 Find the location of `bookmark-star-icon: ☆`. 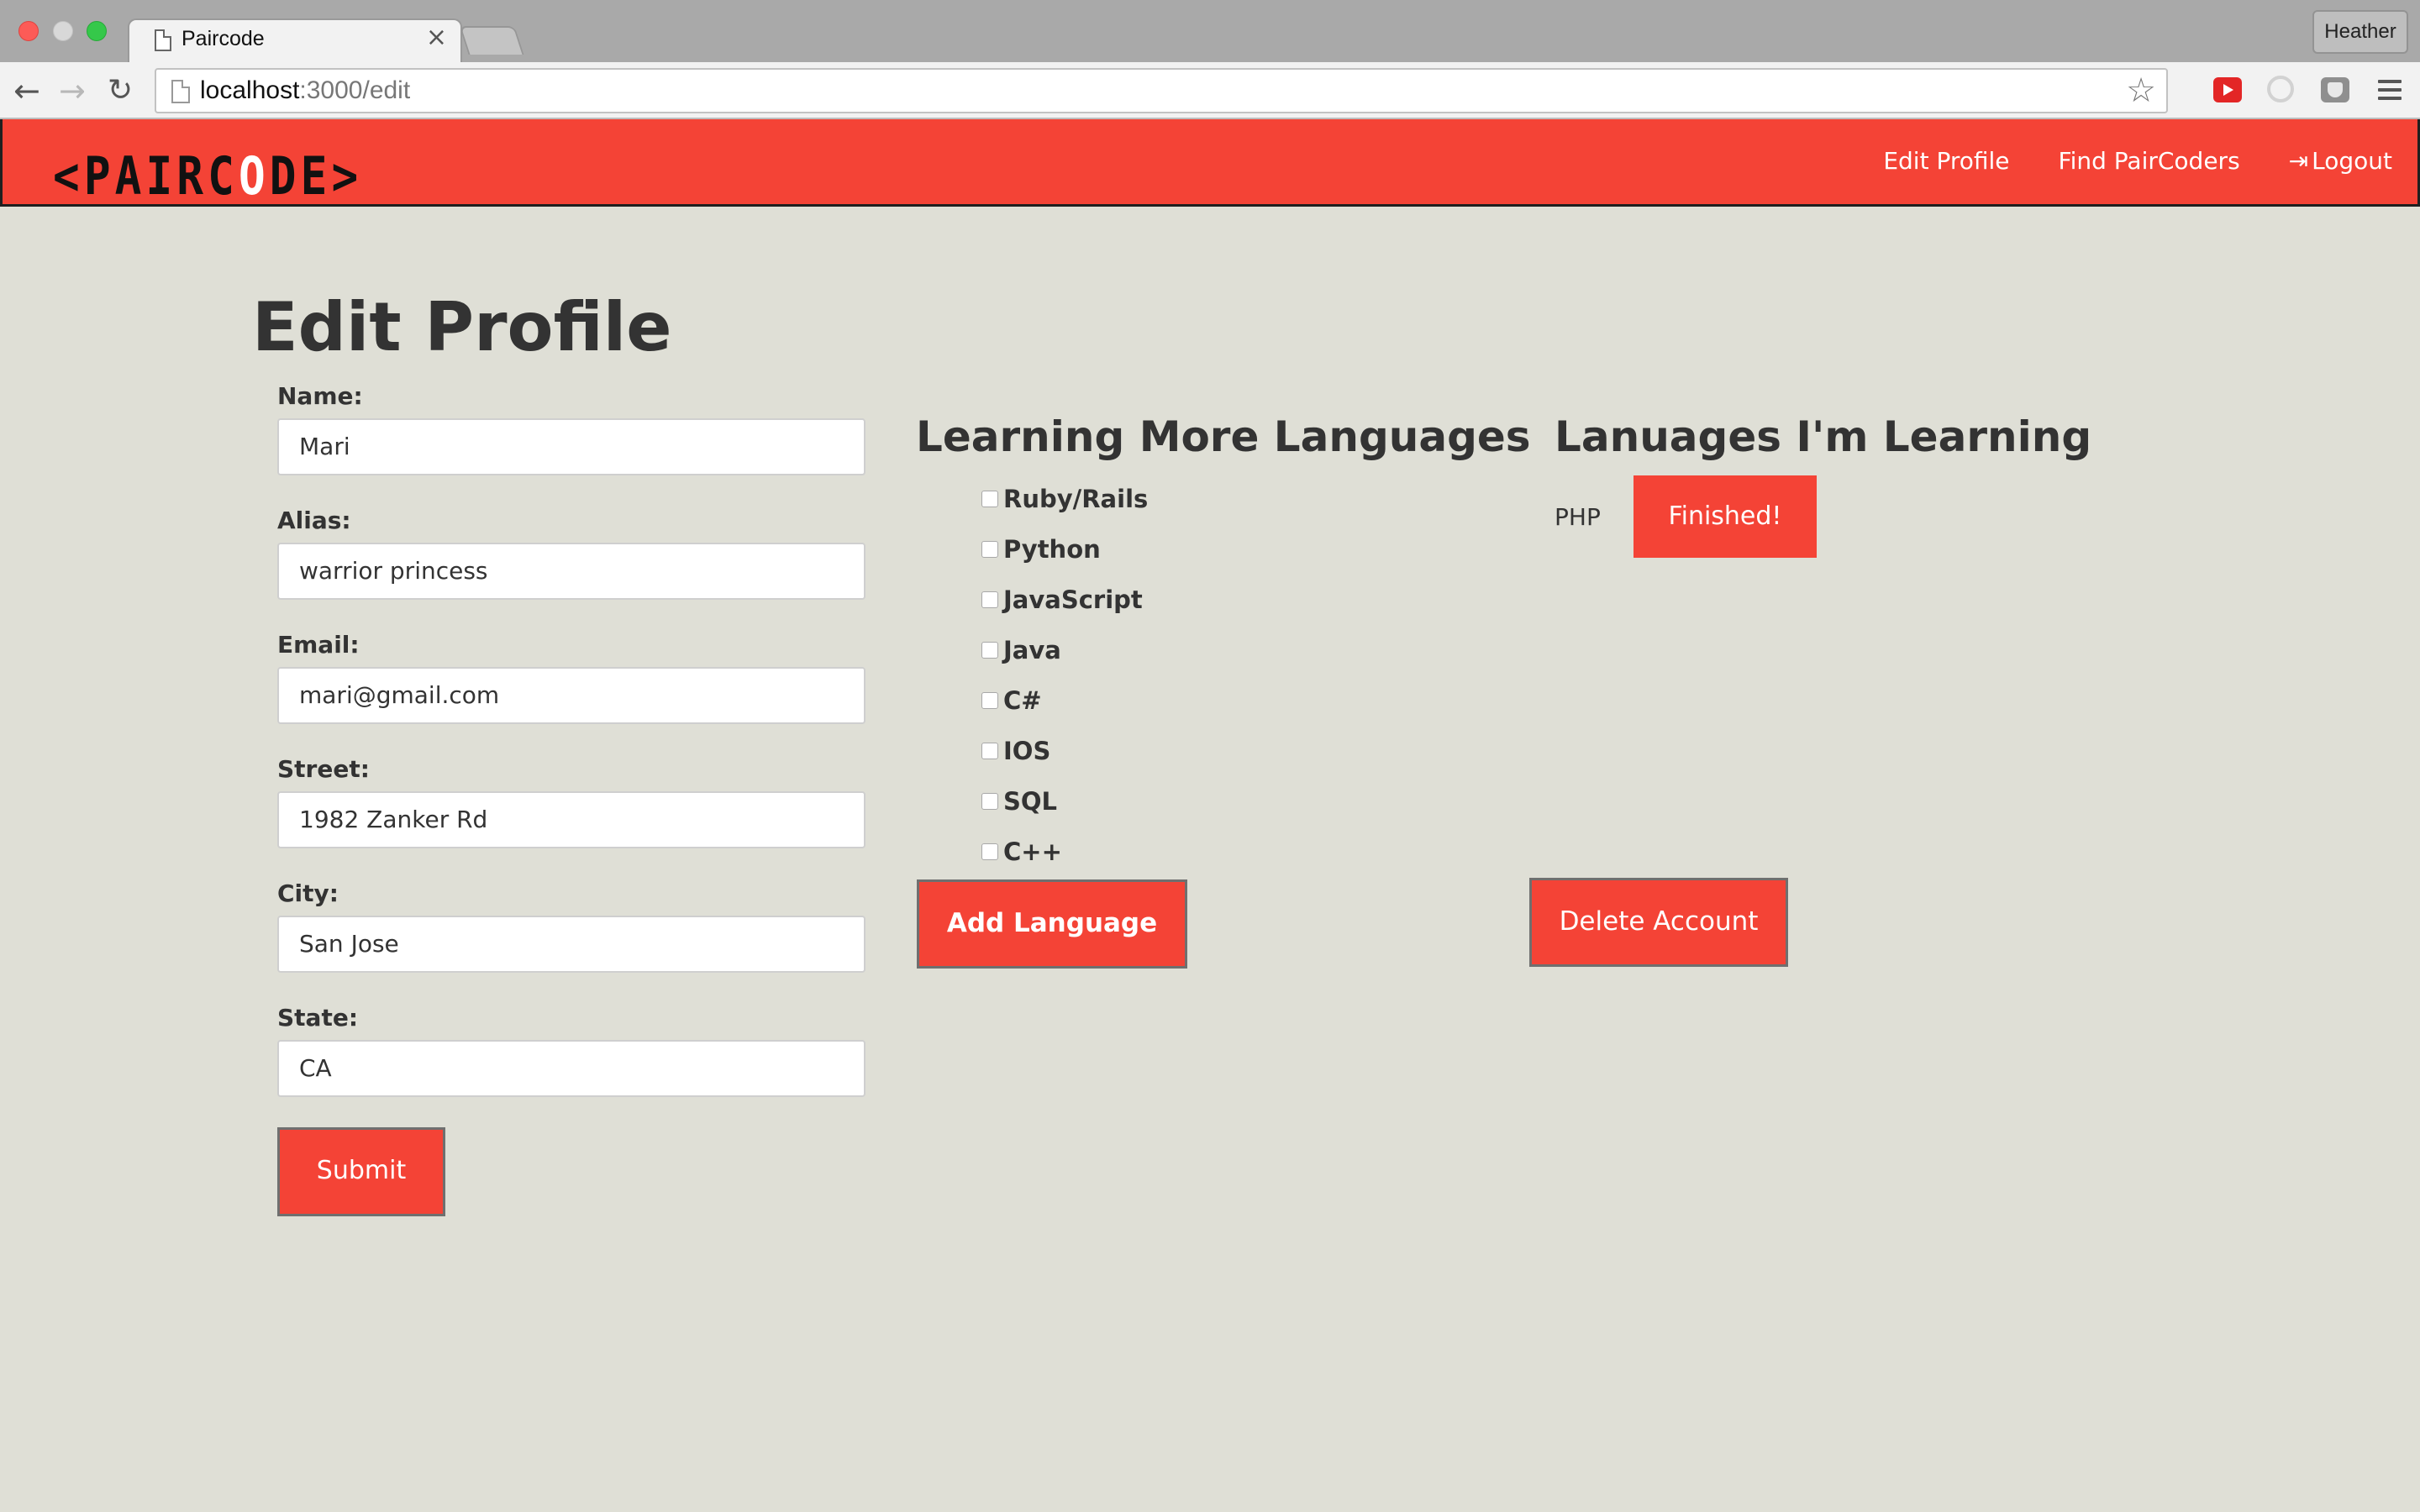

bookmark-star-icon: ☆ is located at coordinates (2141, 90).